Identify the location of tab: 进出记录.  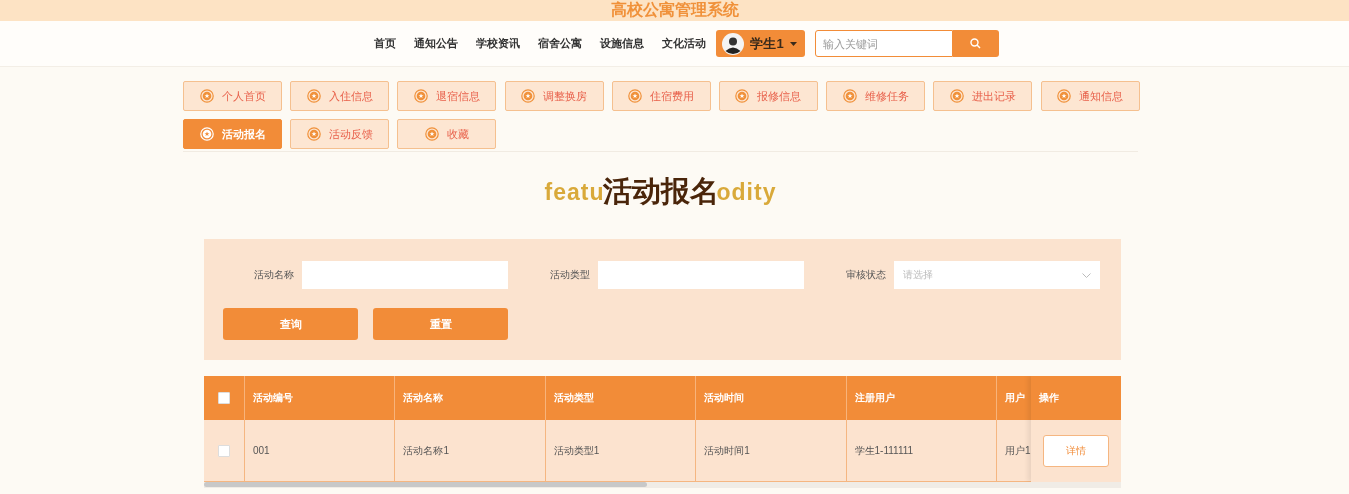
(983, 96).